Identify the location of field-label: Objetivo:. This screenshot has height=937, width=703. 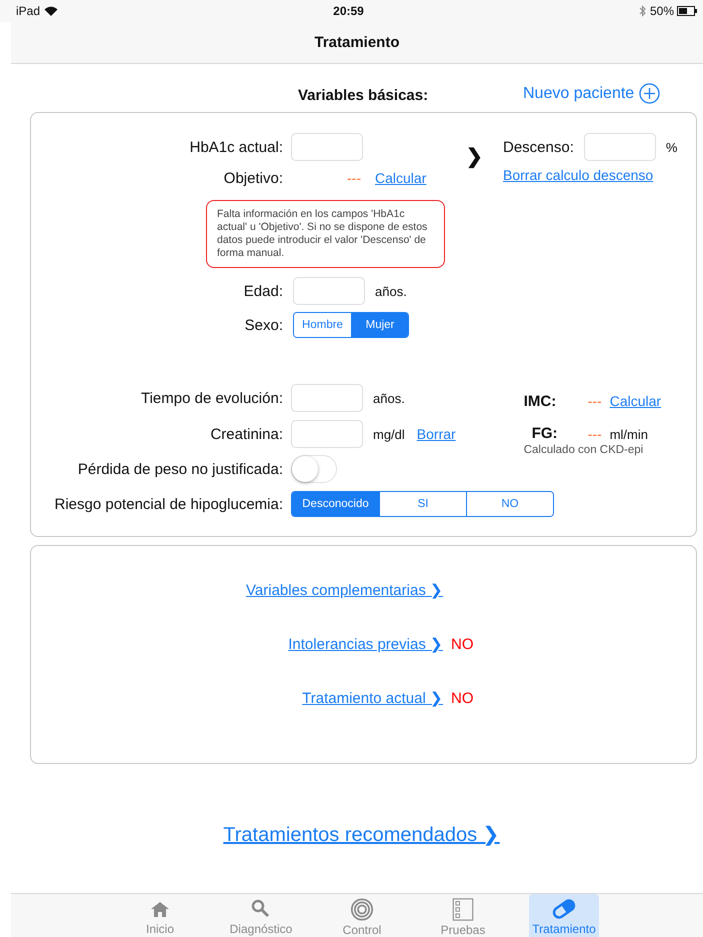
(253, 178).